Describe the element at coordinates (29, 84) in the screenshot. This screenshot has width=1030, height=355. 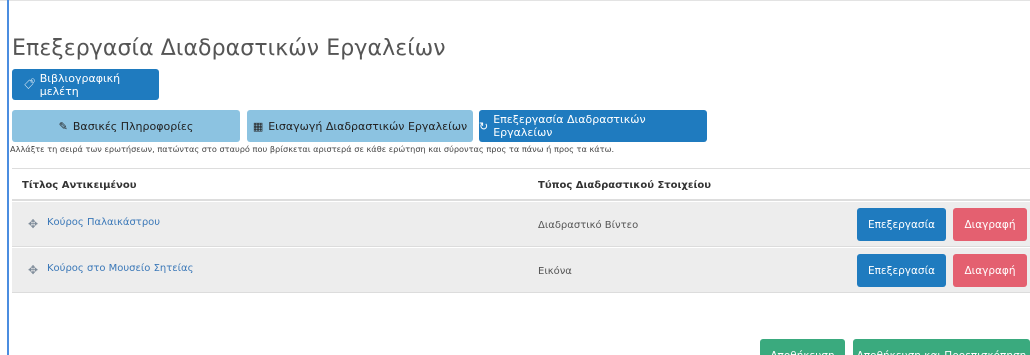
I see `tag-icon: 🏷︎` at that location.